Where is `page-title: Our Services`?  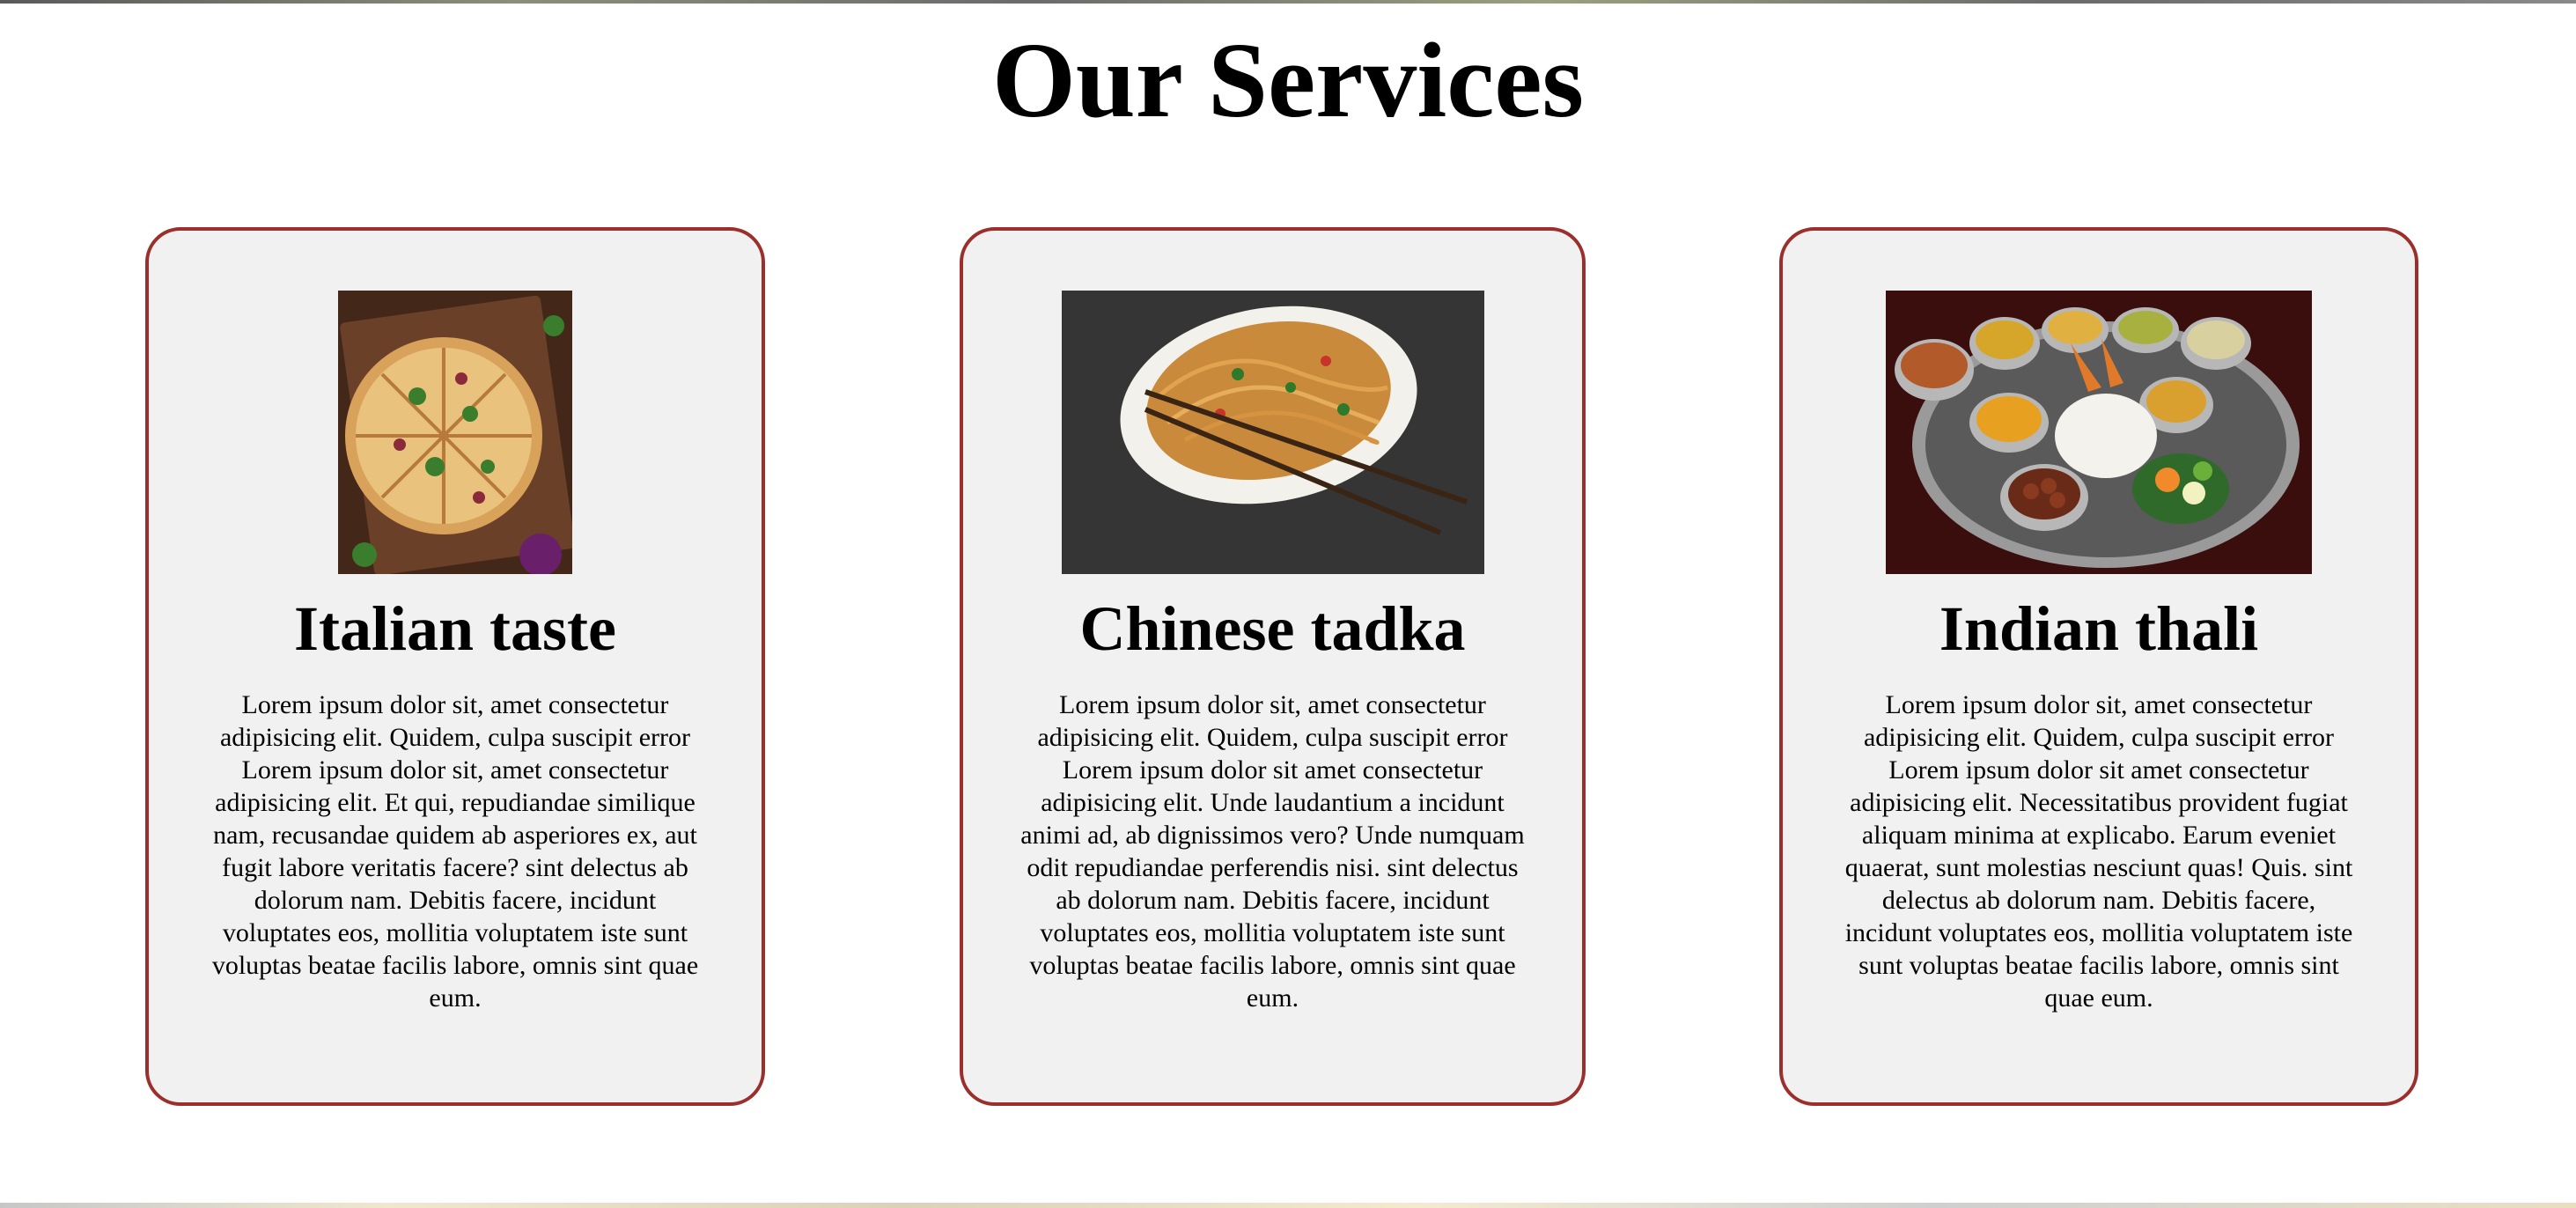
page-title: Our Services is located at coordinates (1287, 80).